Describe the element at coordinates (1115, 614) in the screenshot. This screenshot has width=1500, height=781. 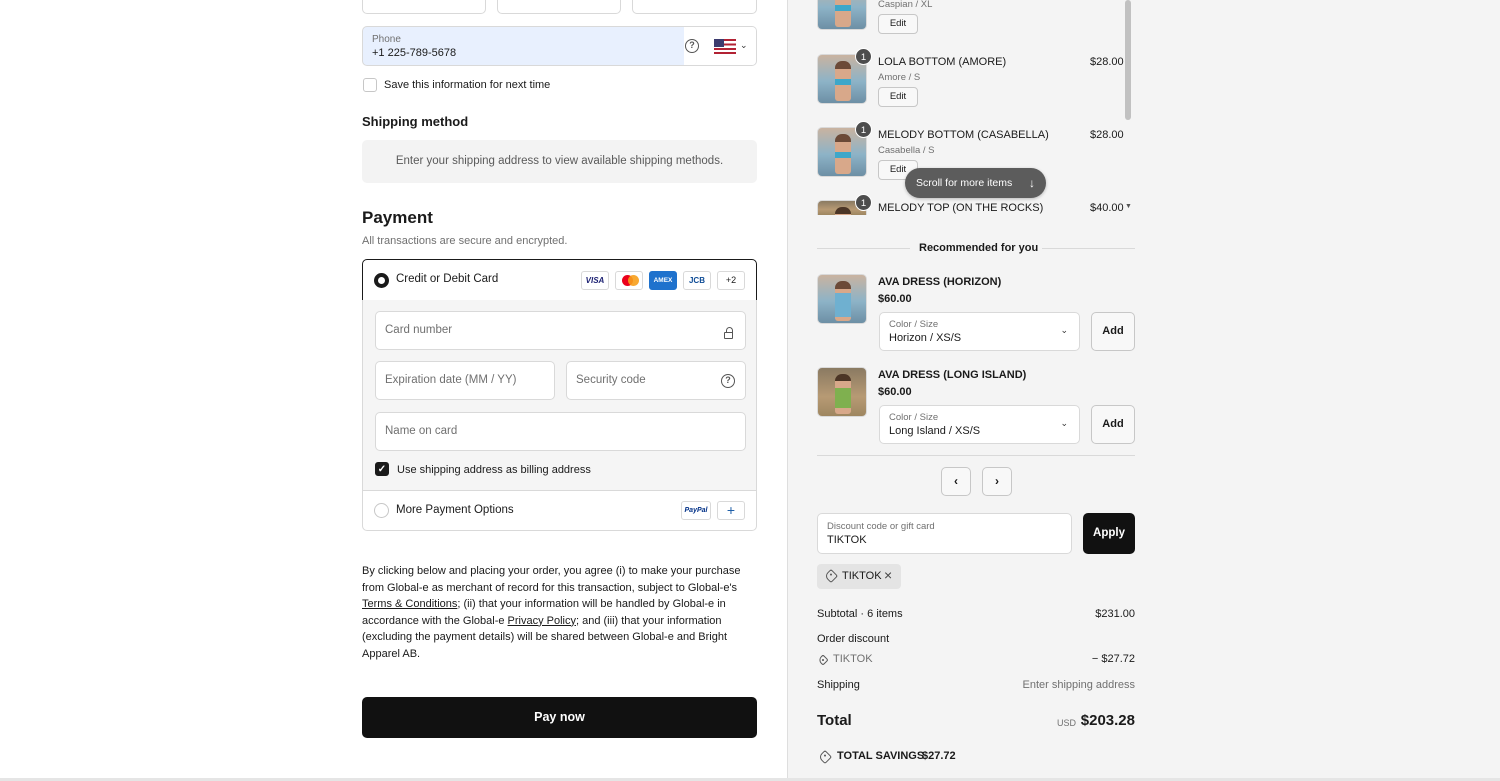
I see `subtotal-value: $231.00` at that location.